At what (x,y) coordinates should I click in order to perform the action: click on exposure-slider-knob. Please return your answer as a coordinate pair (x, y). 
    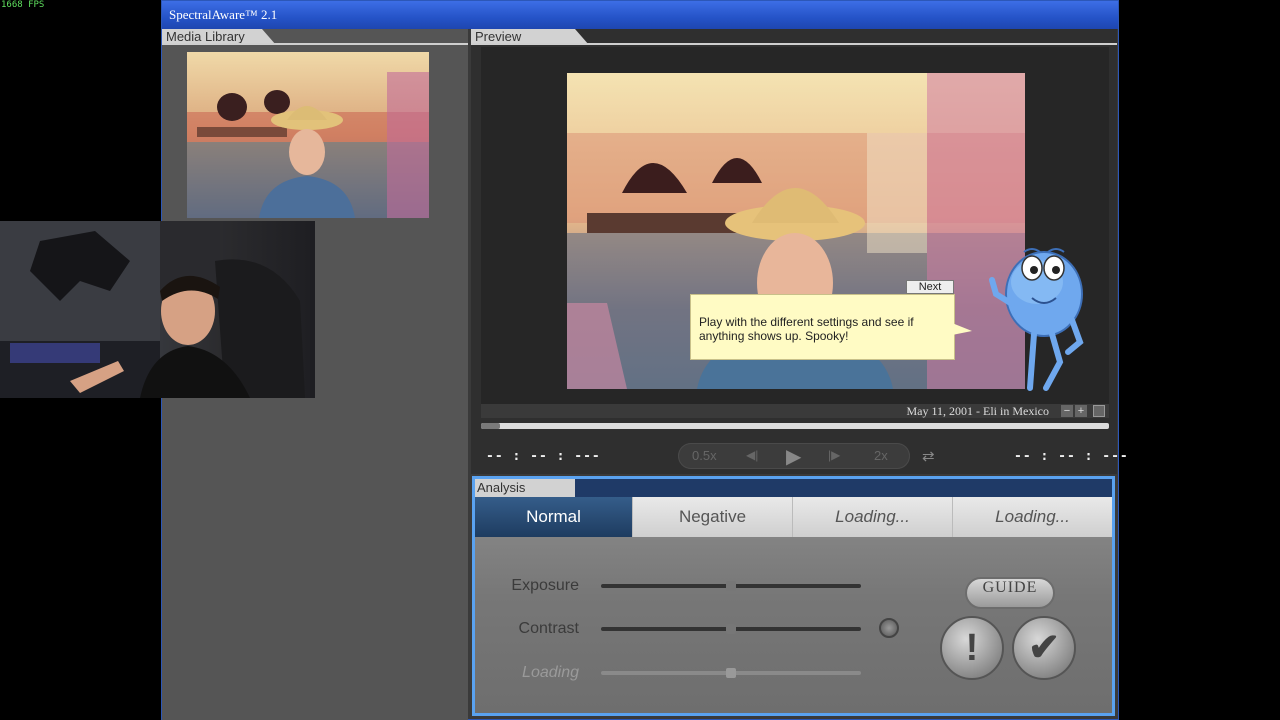
    Looking at the image, I should click on (731, 586).